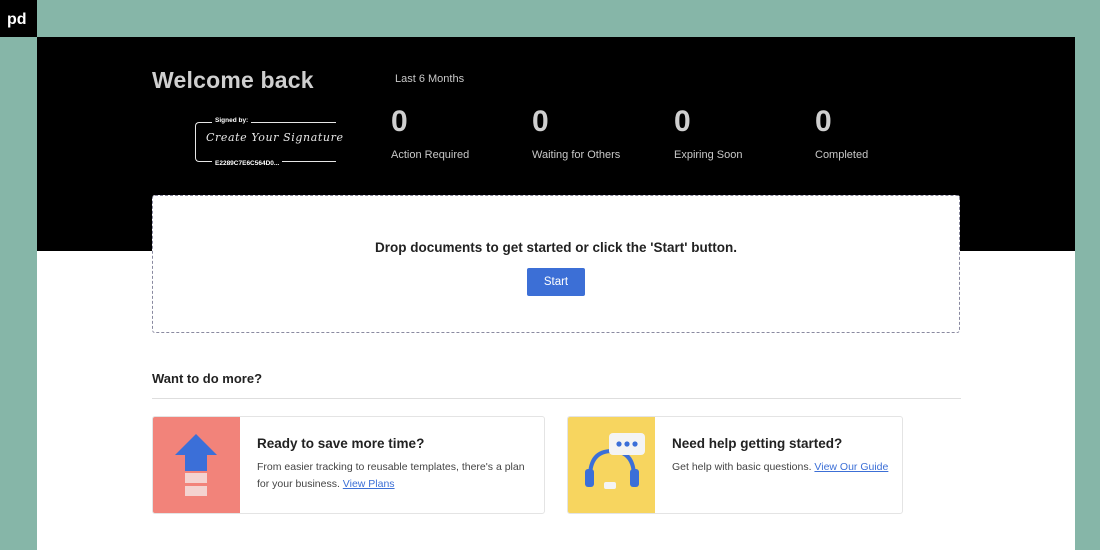 Image resolution: width=1100 pixels, height=550 pixels. I want to click on view-guide-link: View Our Guide, so click(851, 467).